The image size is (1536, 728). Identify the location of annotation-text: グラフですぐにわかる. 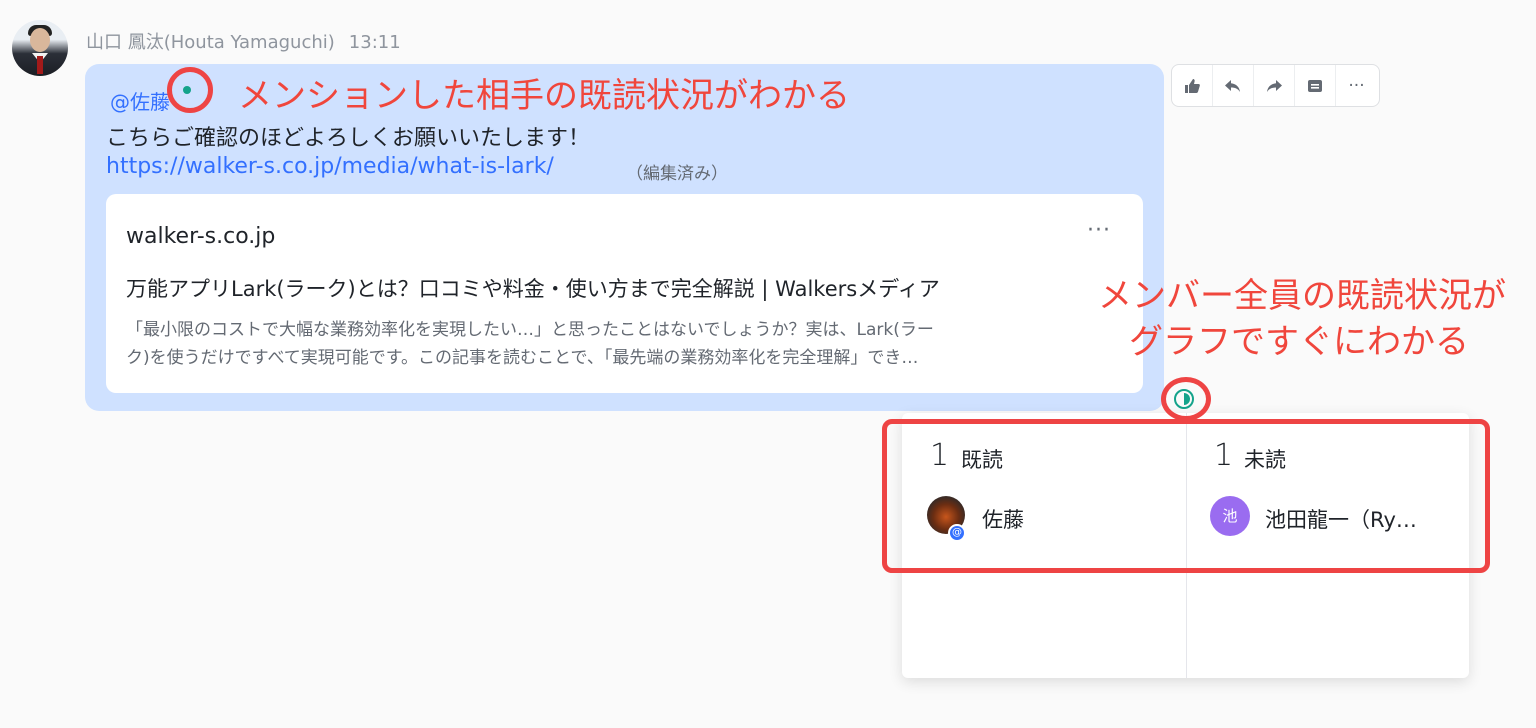
(1299, 342).